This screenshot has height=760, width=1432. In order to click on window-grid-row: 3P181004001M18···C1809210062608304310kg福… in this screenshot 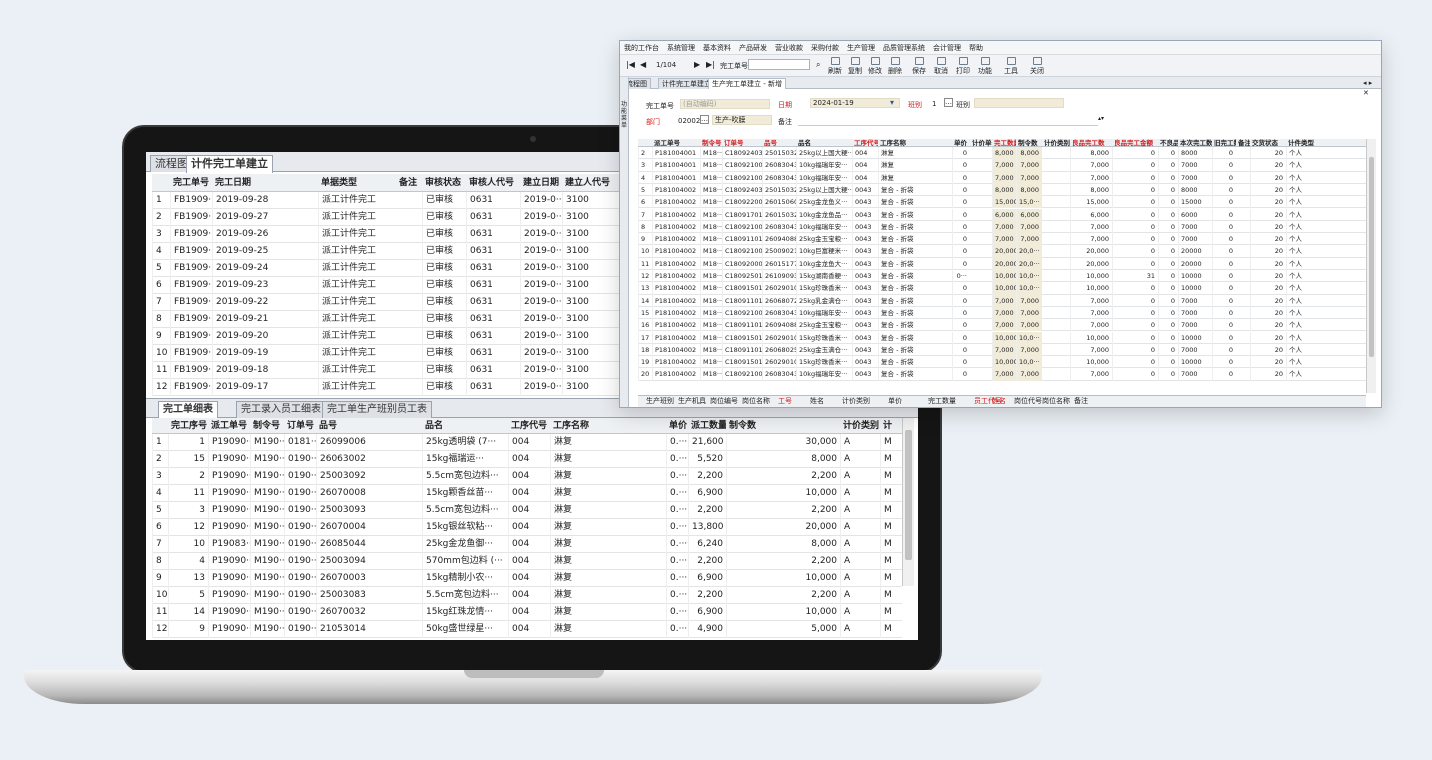, I will do `click(1002, 165)`.